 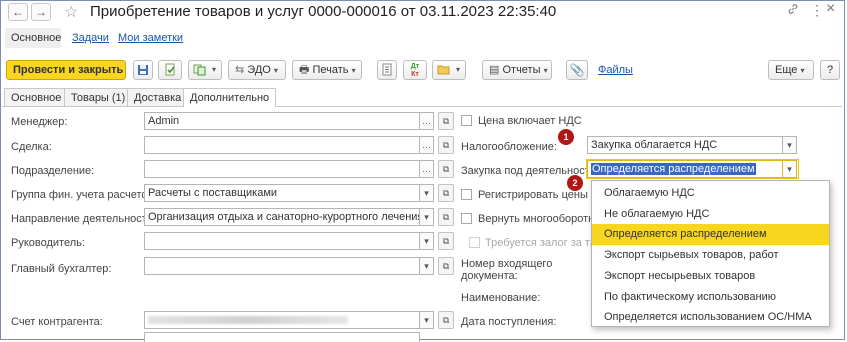 I want to click on files-link: Файлы, so click(x=615, y=70).